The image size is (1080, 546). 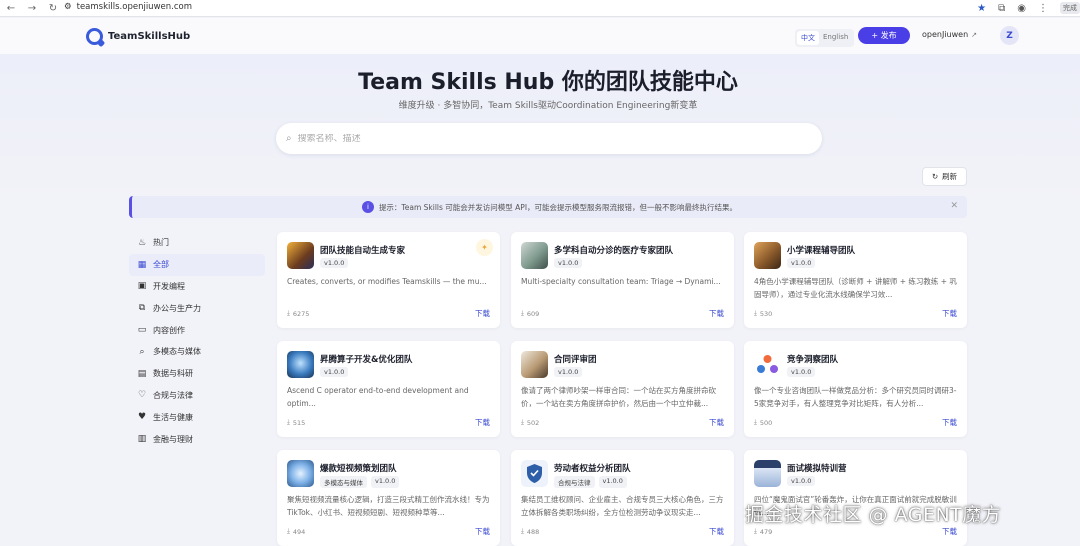 I want to click on site-info-icon: ⚙, so click(x=68, y=7).